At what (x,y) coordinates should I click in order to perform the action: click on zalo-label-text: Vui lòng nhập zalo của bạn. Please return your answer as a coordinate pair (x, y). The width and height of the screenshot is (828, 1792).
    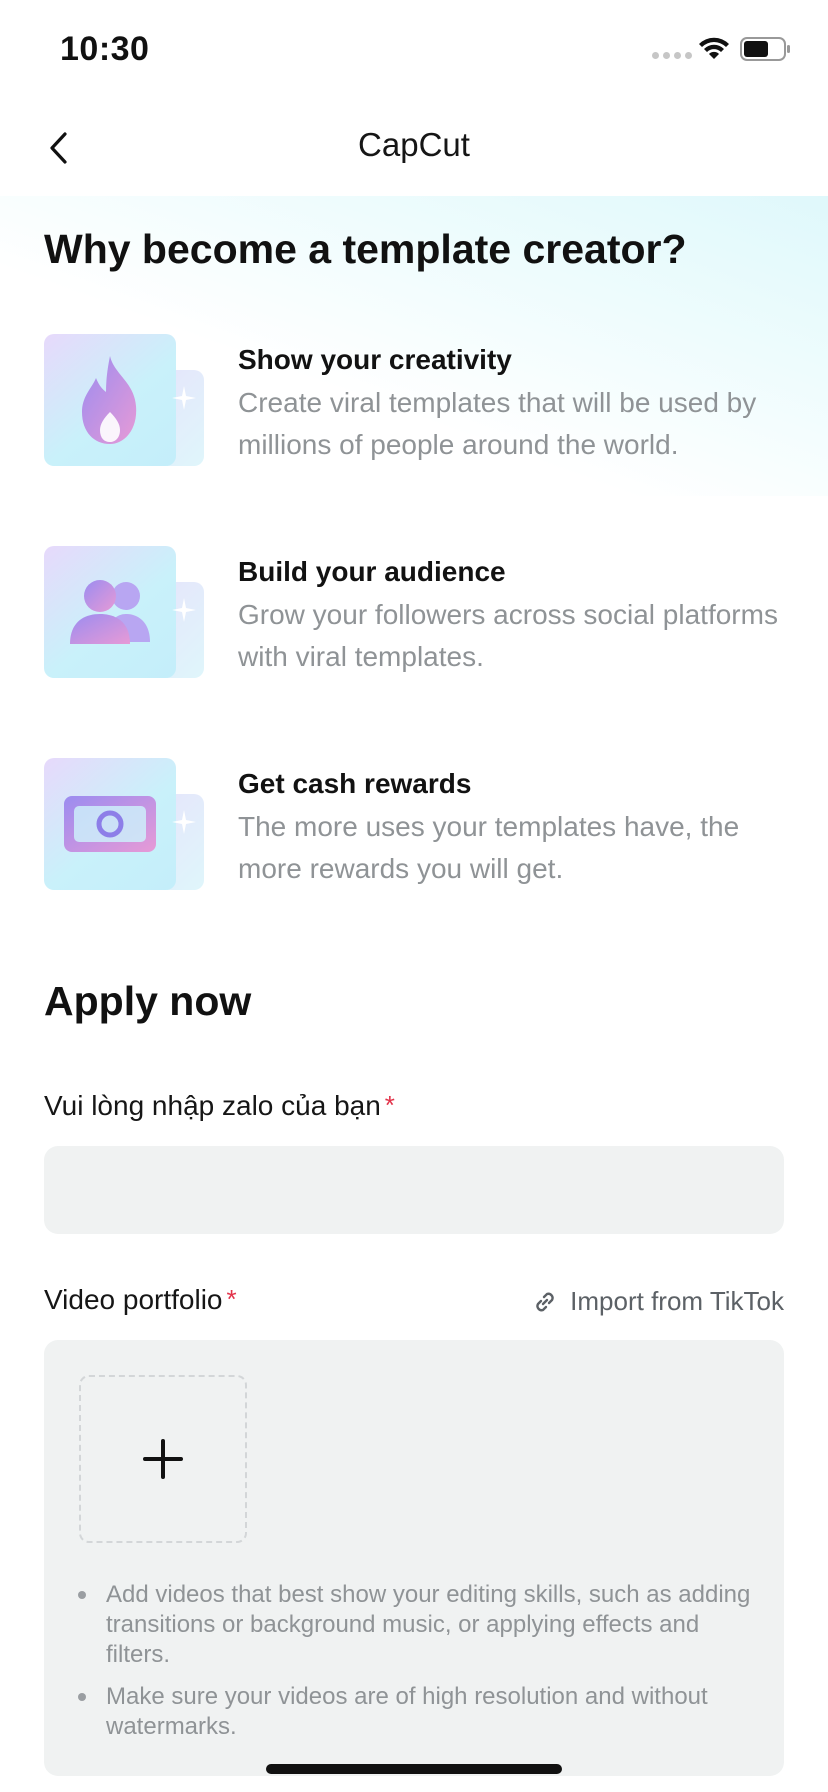
    Looking at the image, I should click on (212, 1105).